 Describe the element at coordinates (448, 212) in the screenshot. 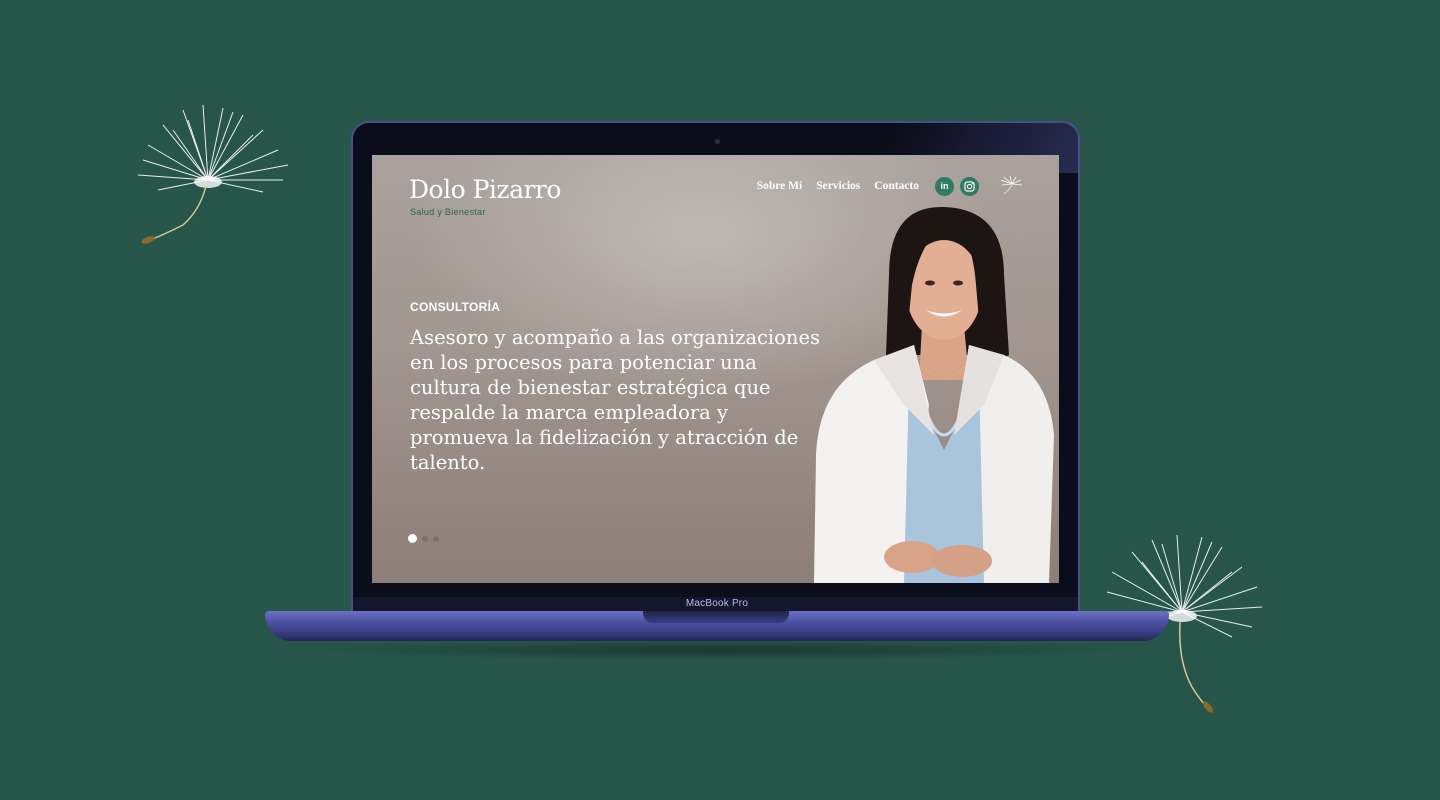

I see `brand-tagline: Salud y Bienestar` at that location.